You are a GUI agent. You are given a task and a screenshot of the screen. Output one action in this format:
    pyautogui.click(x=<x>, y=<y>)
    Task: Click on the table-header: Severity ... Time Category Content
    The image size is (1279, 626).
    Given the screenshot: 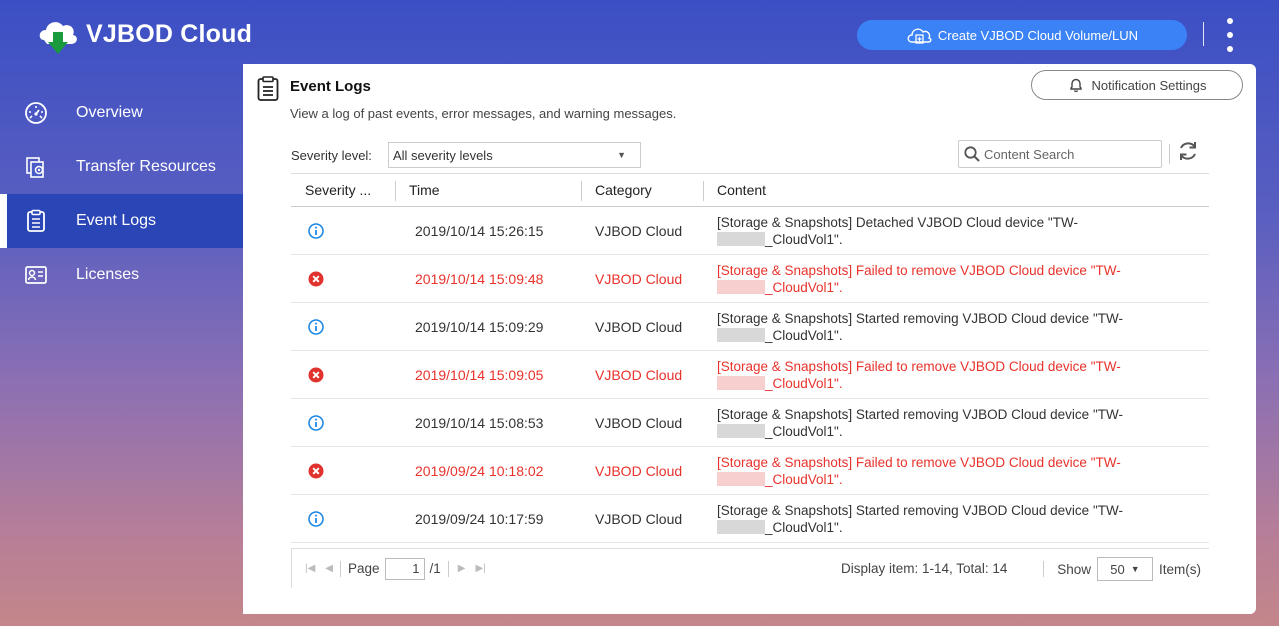 What is the action you would take?
    pyautogui.click(x=750, y=190)
    